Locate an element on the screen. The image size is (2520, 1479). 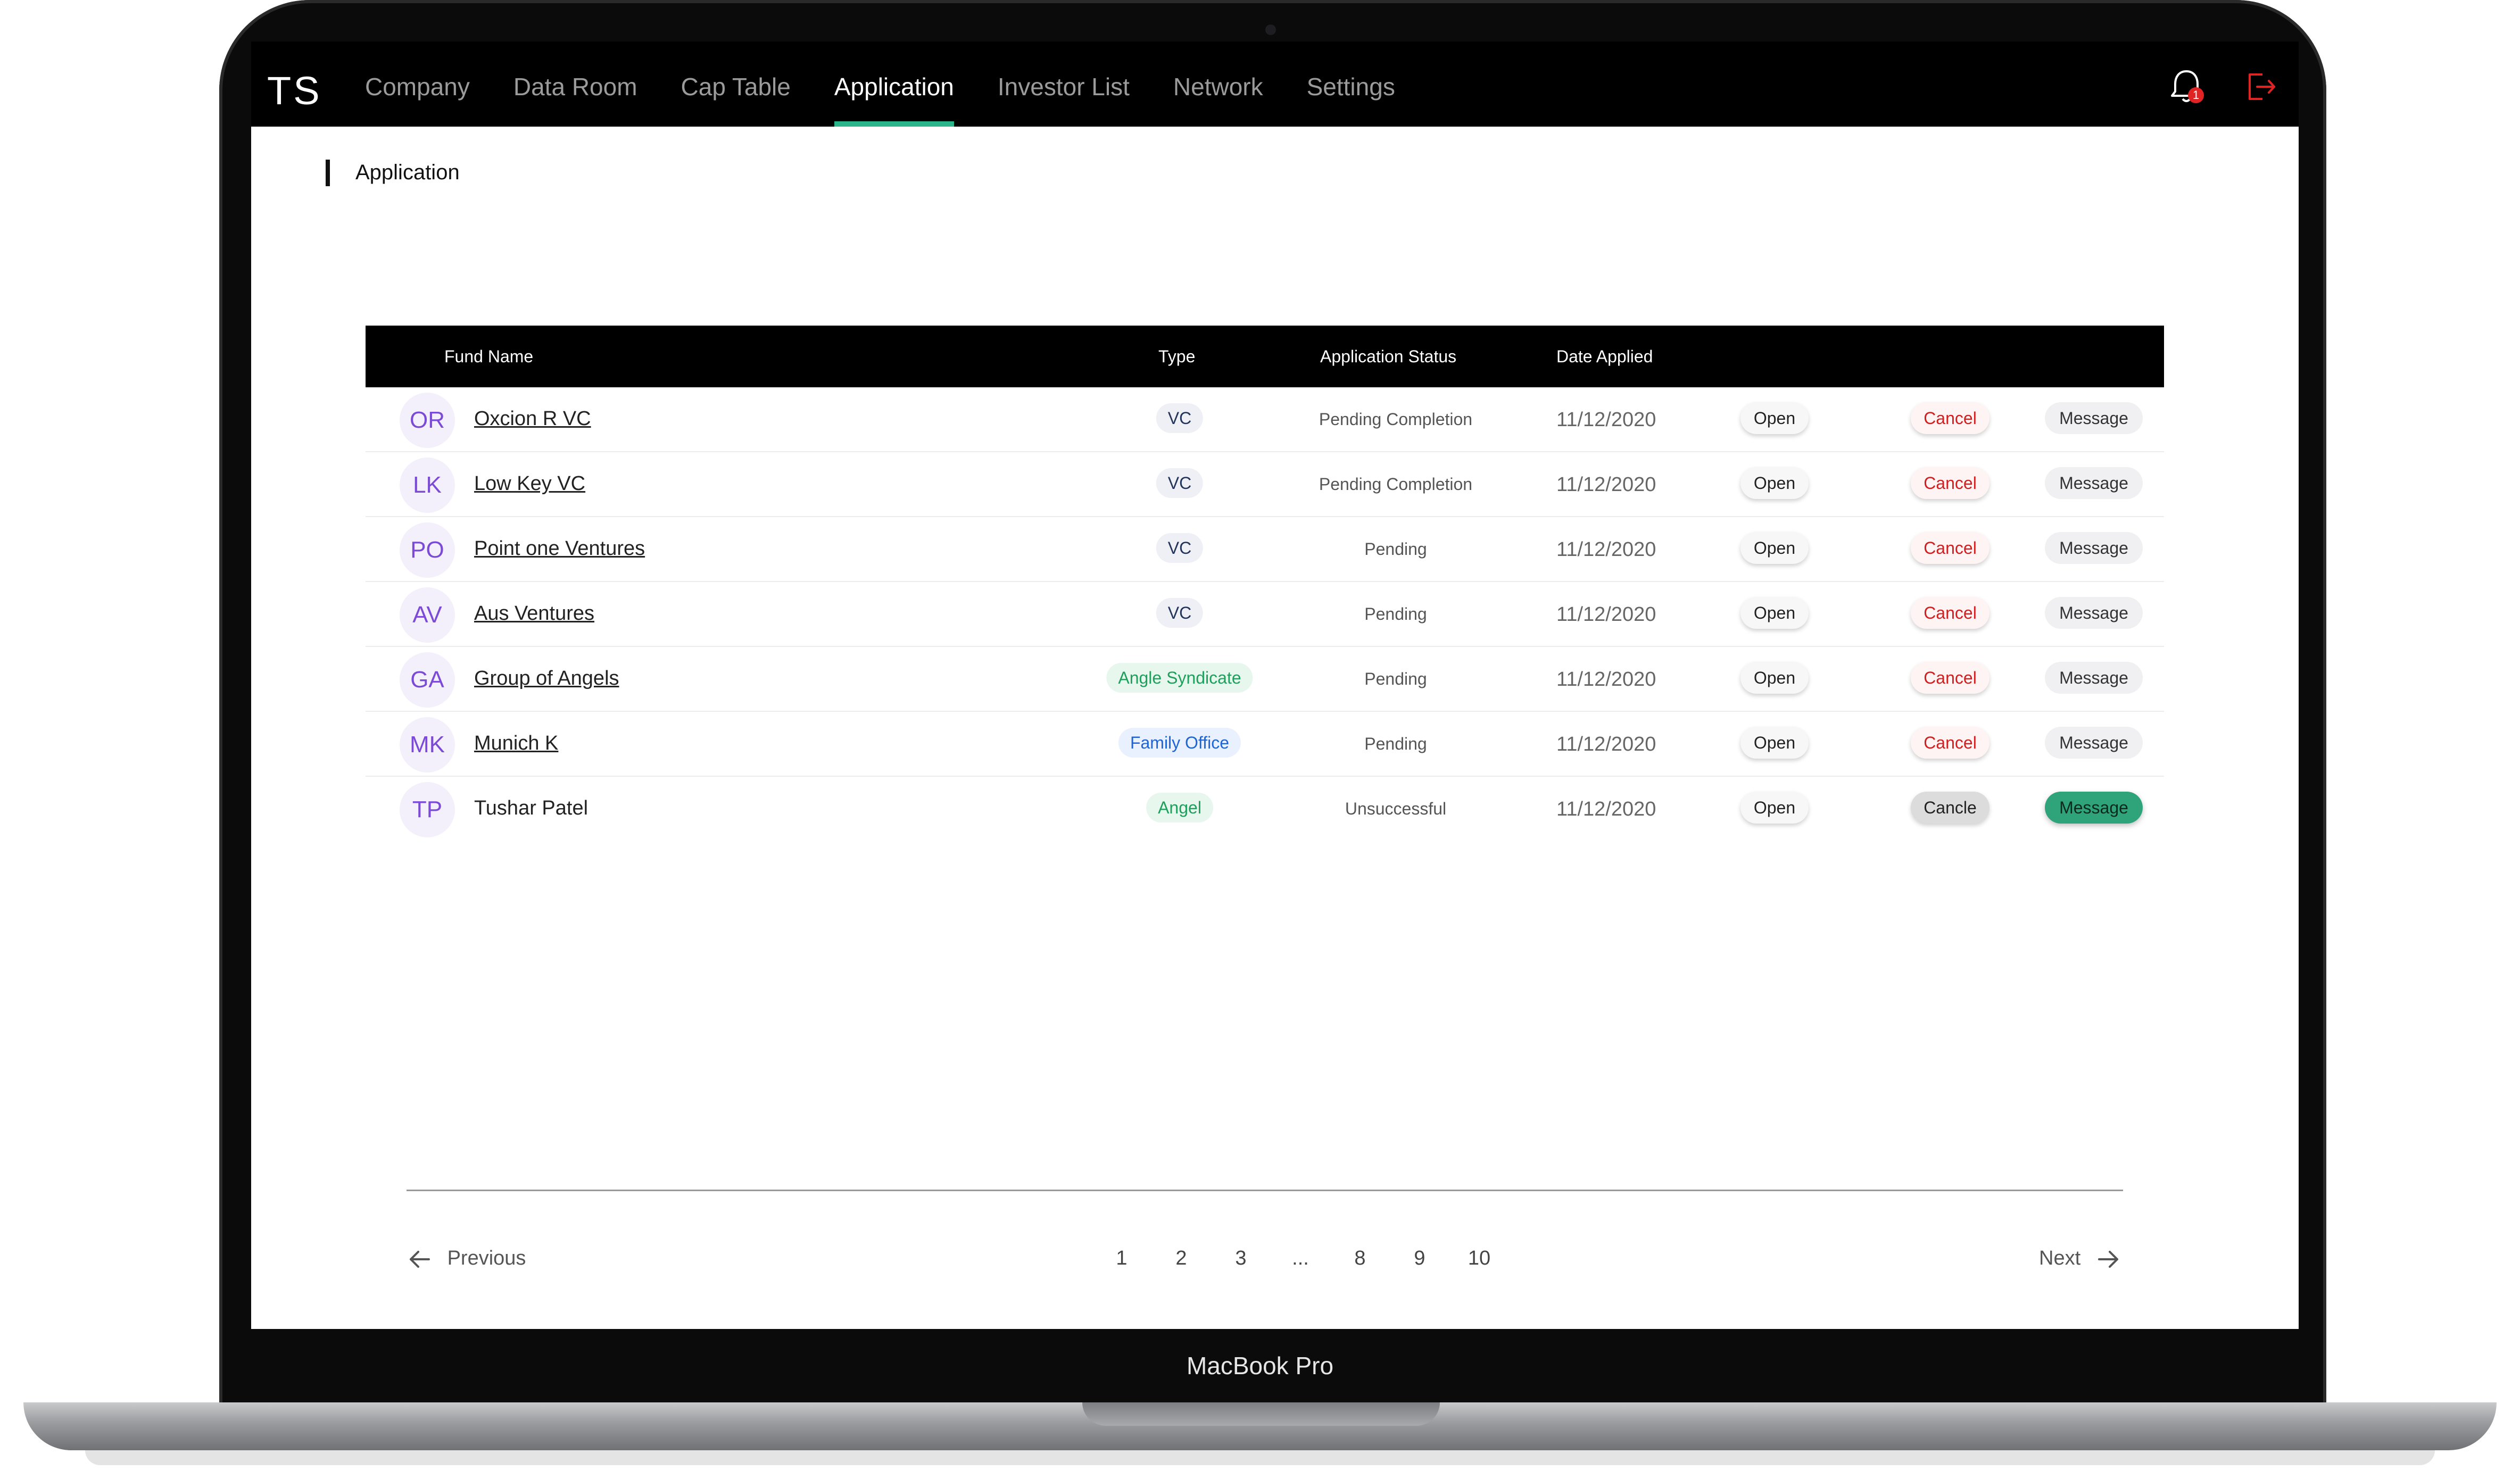
device-label: MacBook Pro is located at coordinates (1260, 1366).